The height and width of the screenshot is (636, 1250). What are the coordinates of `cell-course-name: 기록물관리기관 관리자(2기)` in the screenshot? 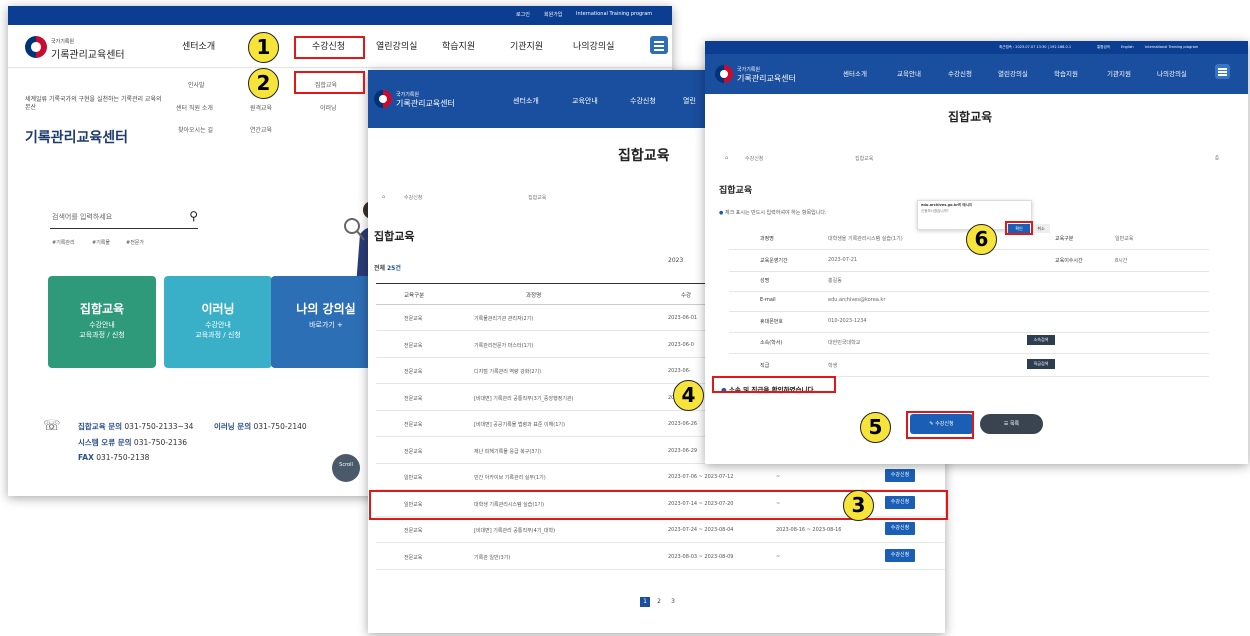 It's located at (503, 318).